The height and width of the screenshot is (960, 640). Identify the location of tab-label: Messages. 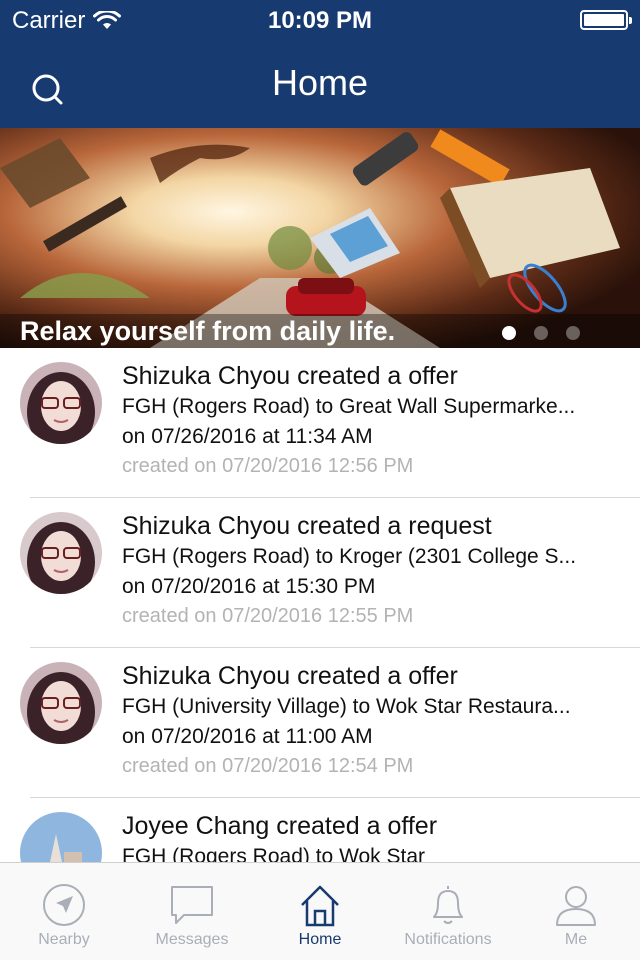
(192, 939).